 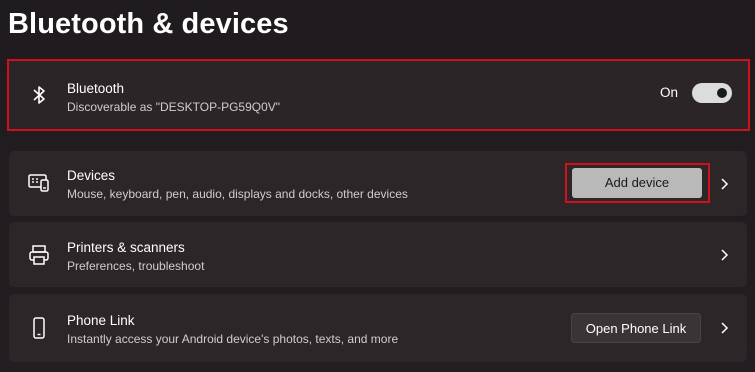 What do you see at coordinates (101, 320) in the screenshot?
I see `phone-link-title: Phone Link` at bounding box center [101, 320].